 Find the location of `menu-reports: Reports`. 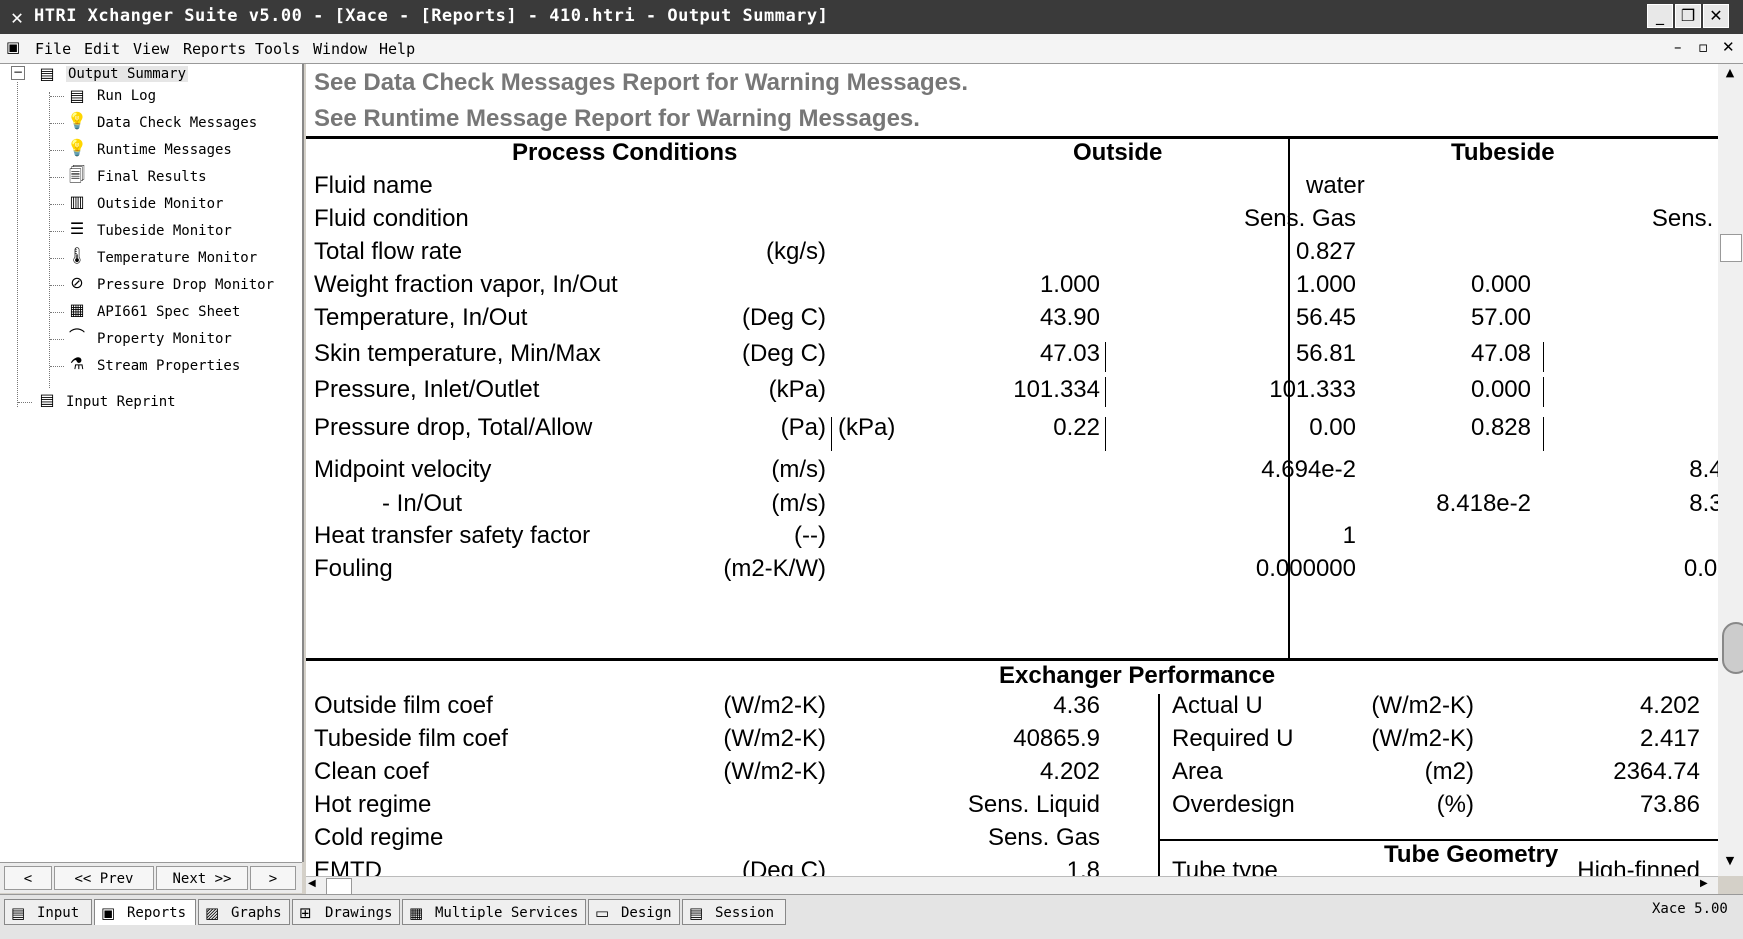

menu-reports: Reports is located at coordinates (214, 49).